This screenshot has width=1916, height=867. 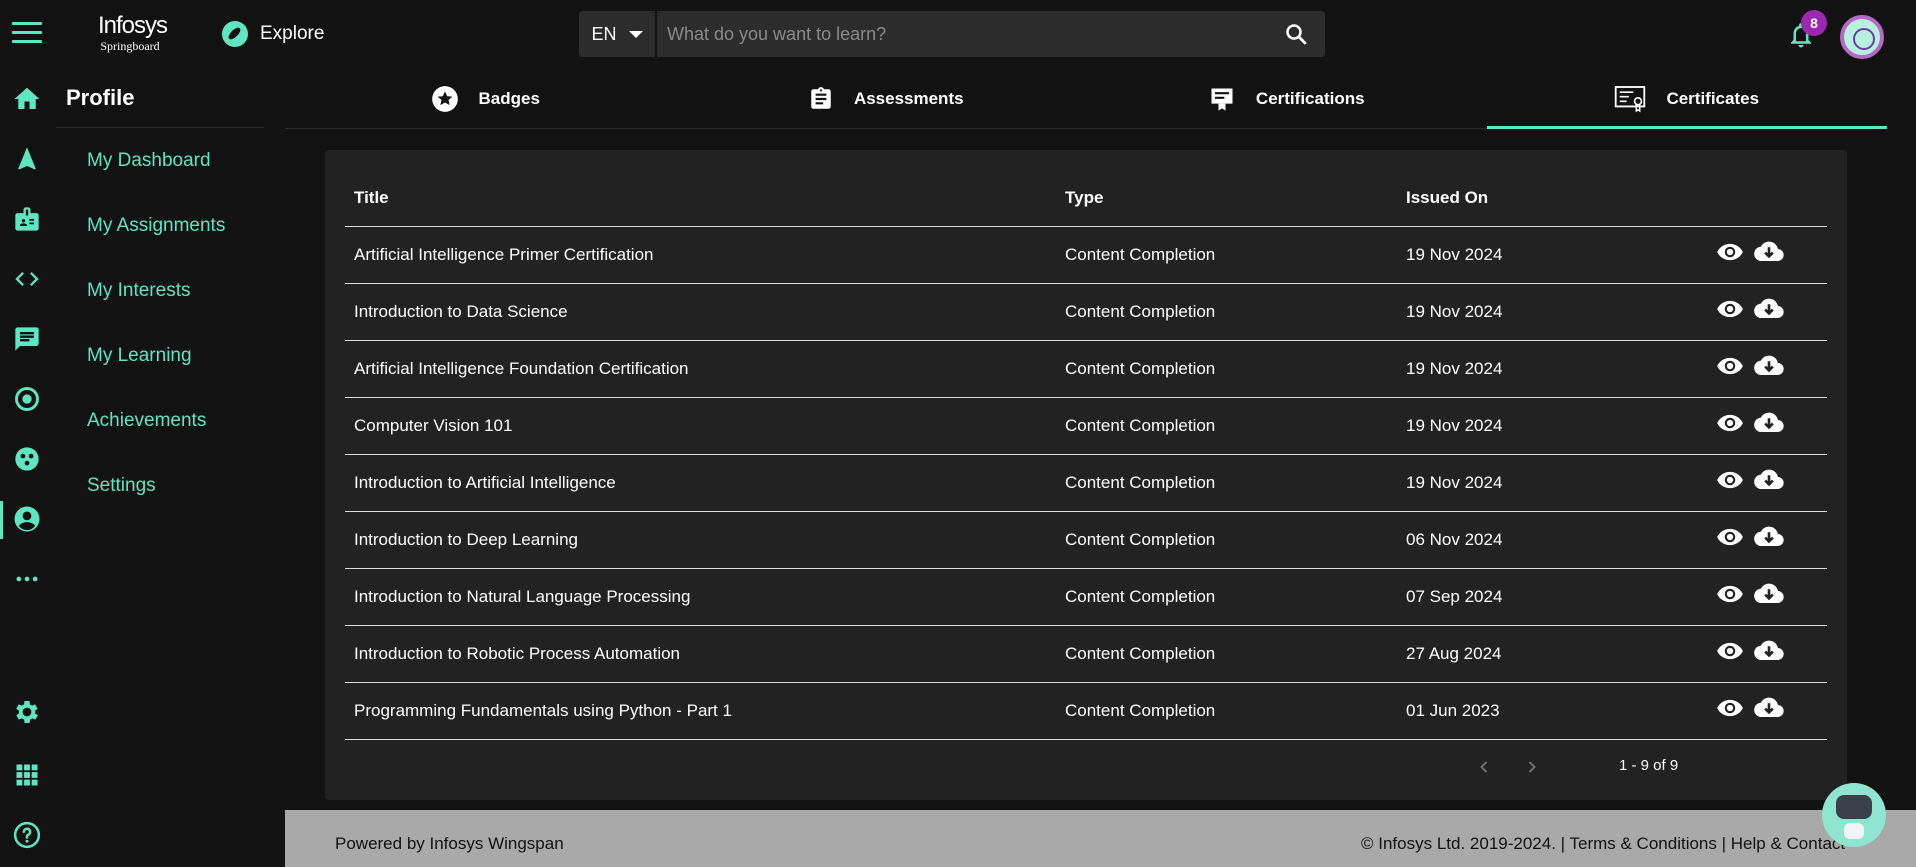 What do you see at coordinates (1862, 37) in the screenshot?
I see `user-avatar` at bounding box center [1862, 37].